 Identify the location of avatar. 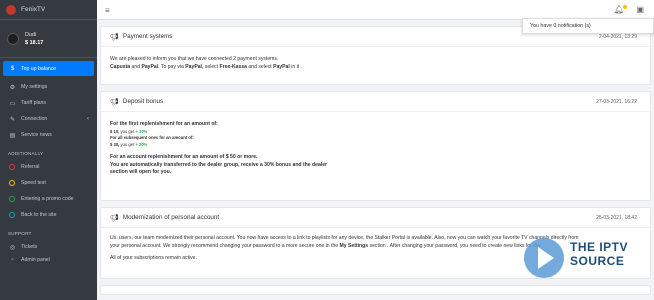
(13, 38).